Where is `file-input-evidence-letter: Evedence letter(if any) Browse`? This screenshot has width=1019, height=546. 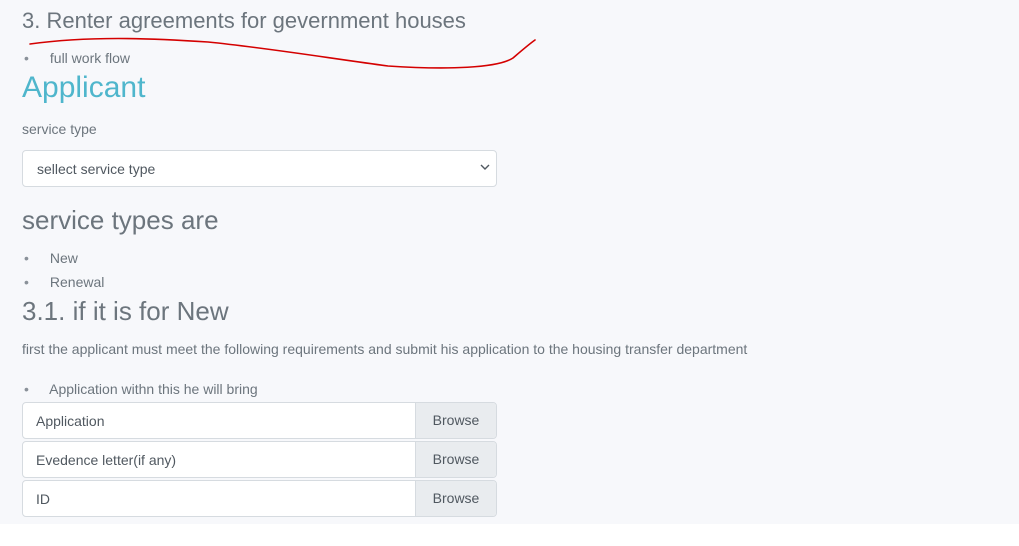 file-input-evidence-letter: Evedence letter(if any) Browse is located at coordinates (259, 459).